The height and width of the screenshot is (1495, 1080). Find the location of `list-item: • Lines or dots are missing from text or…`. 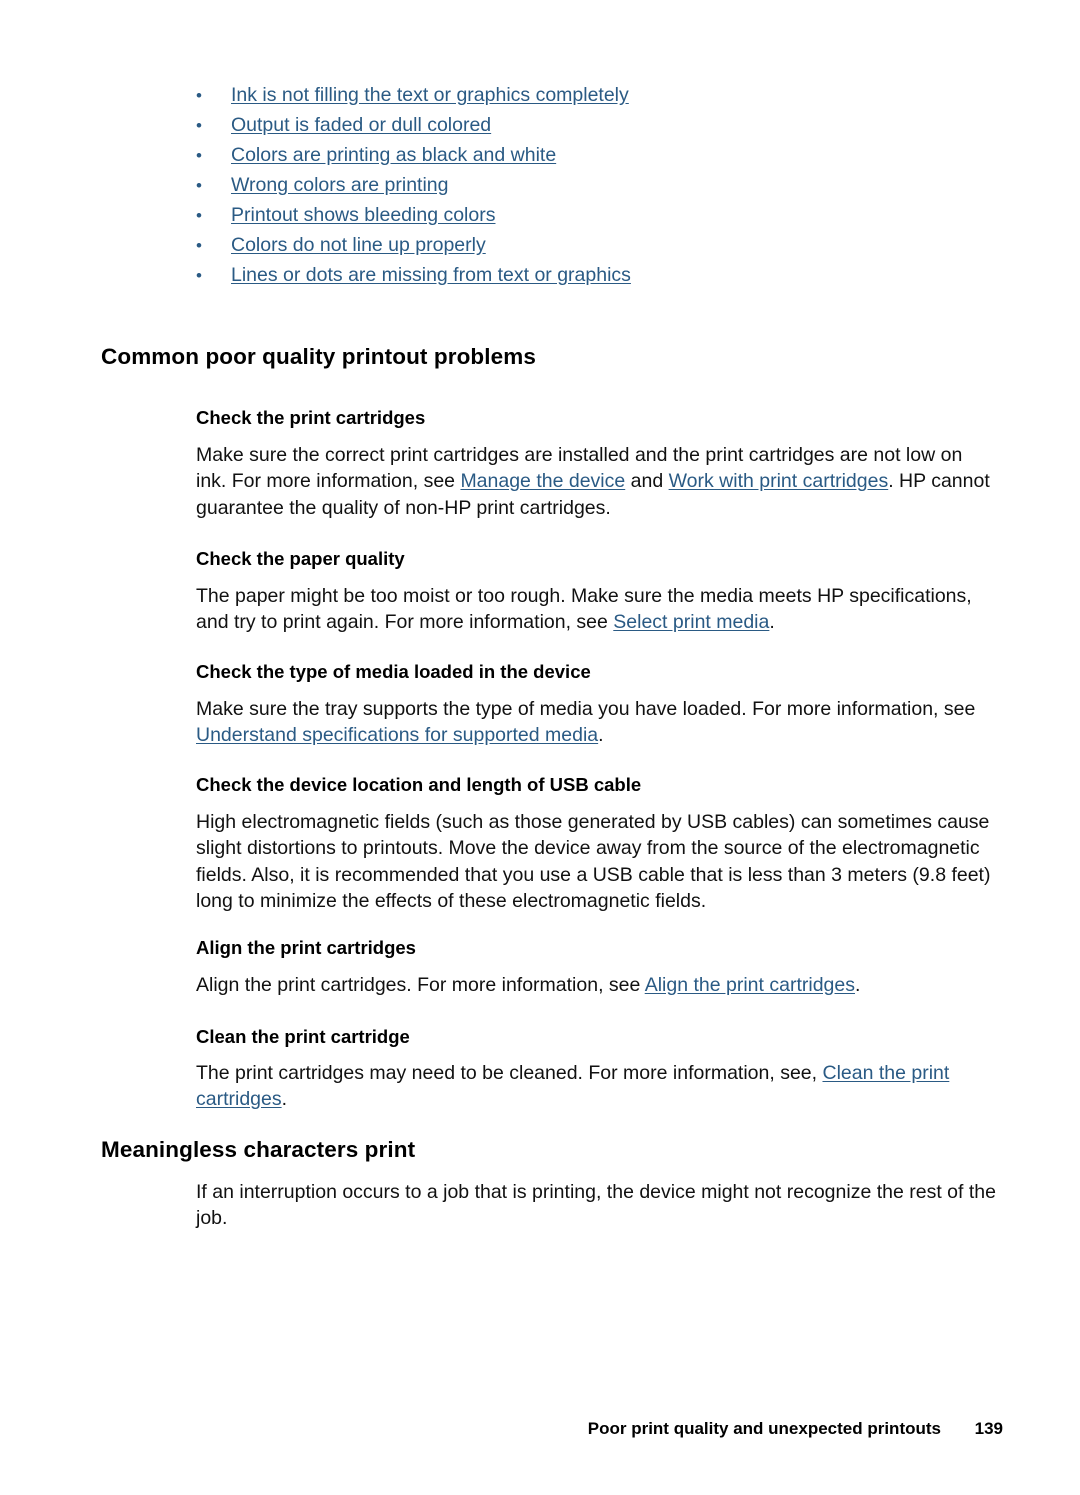

list-item: • Lines or dots are missing from text or… is located at coordinates (596, 275).